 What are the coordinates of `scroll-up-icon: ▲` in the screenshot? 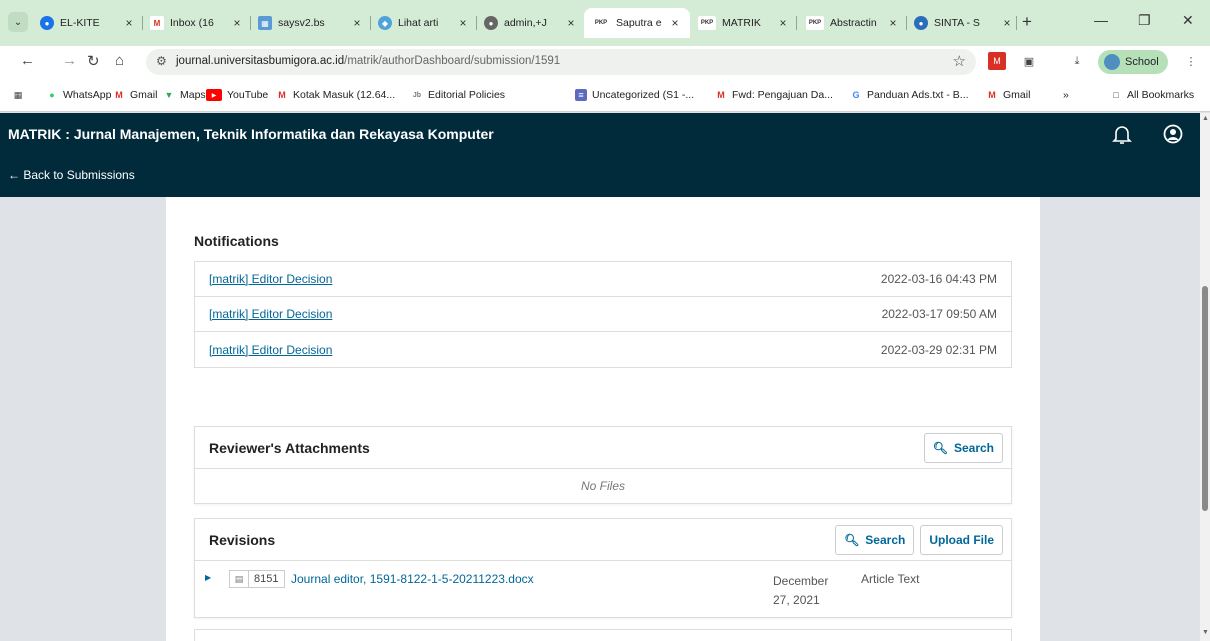 It's located at (1205, 118).